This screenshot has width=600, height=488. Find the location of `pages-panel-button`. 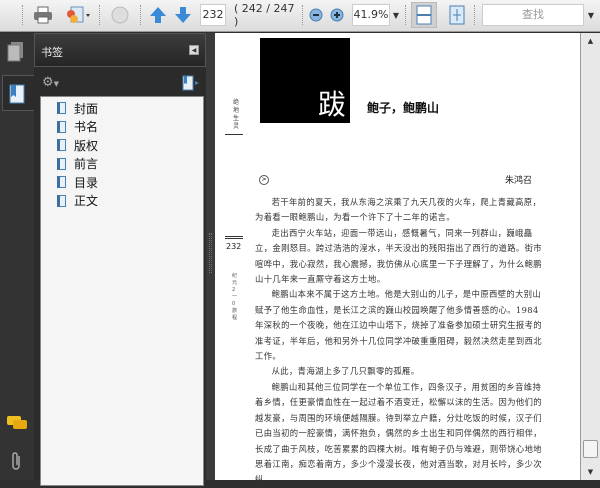

pages-panel-button is located at coordinates (16, 54).